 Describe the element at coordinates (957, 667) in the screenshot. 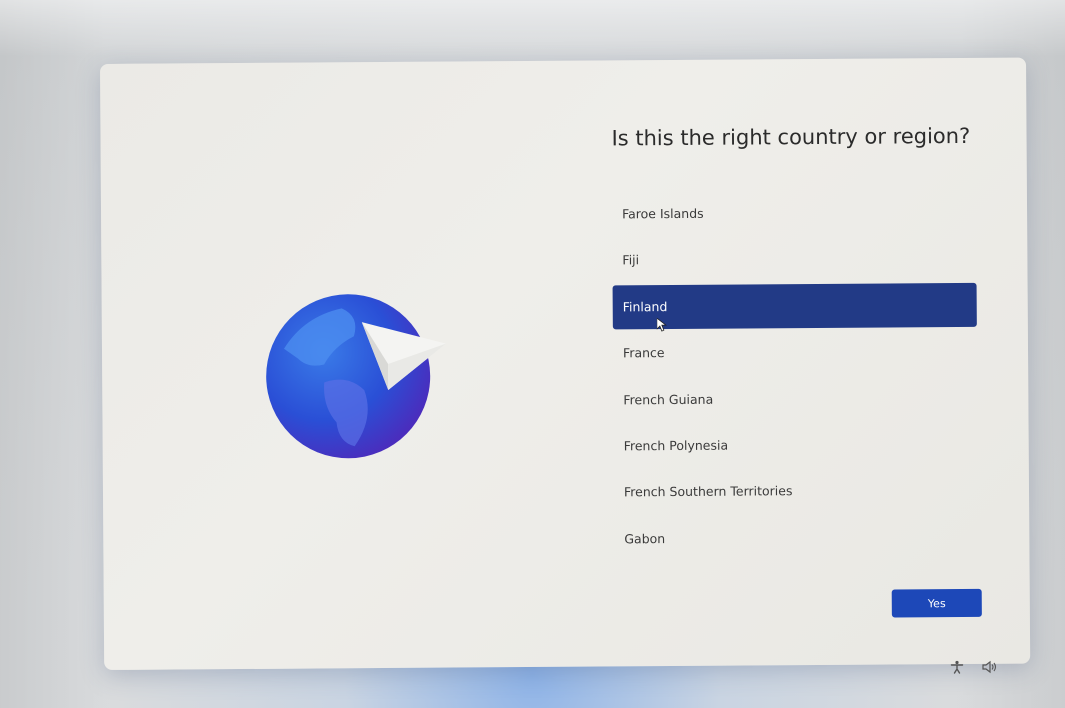

I see `accessibility-icon` at that location.